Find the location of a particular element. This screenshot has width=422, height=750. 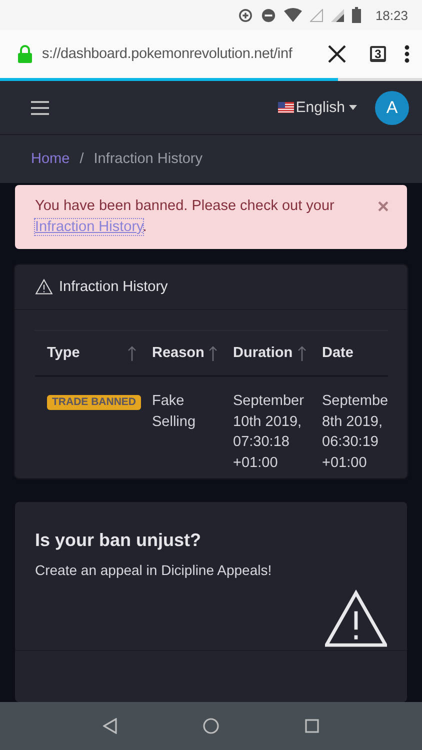

recents-icon is located at coordinates (312, 726).